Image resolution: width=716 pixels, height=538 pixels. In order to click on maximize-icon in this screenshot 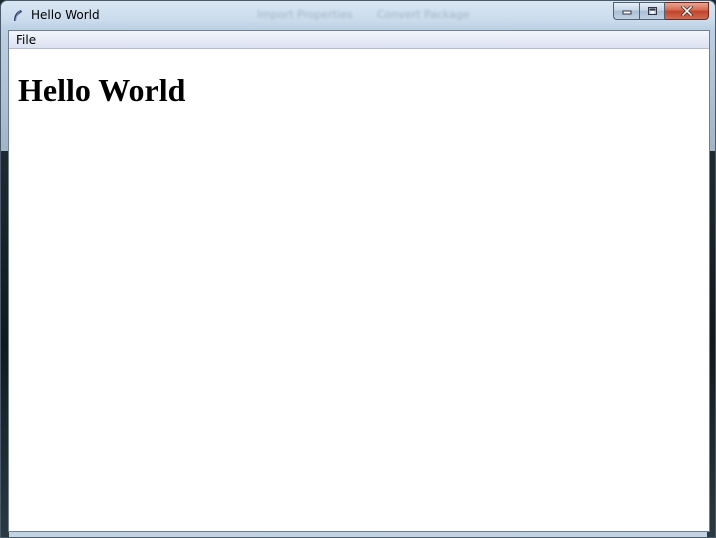, I will do `click(652, 11)`.